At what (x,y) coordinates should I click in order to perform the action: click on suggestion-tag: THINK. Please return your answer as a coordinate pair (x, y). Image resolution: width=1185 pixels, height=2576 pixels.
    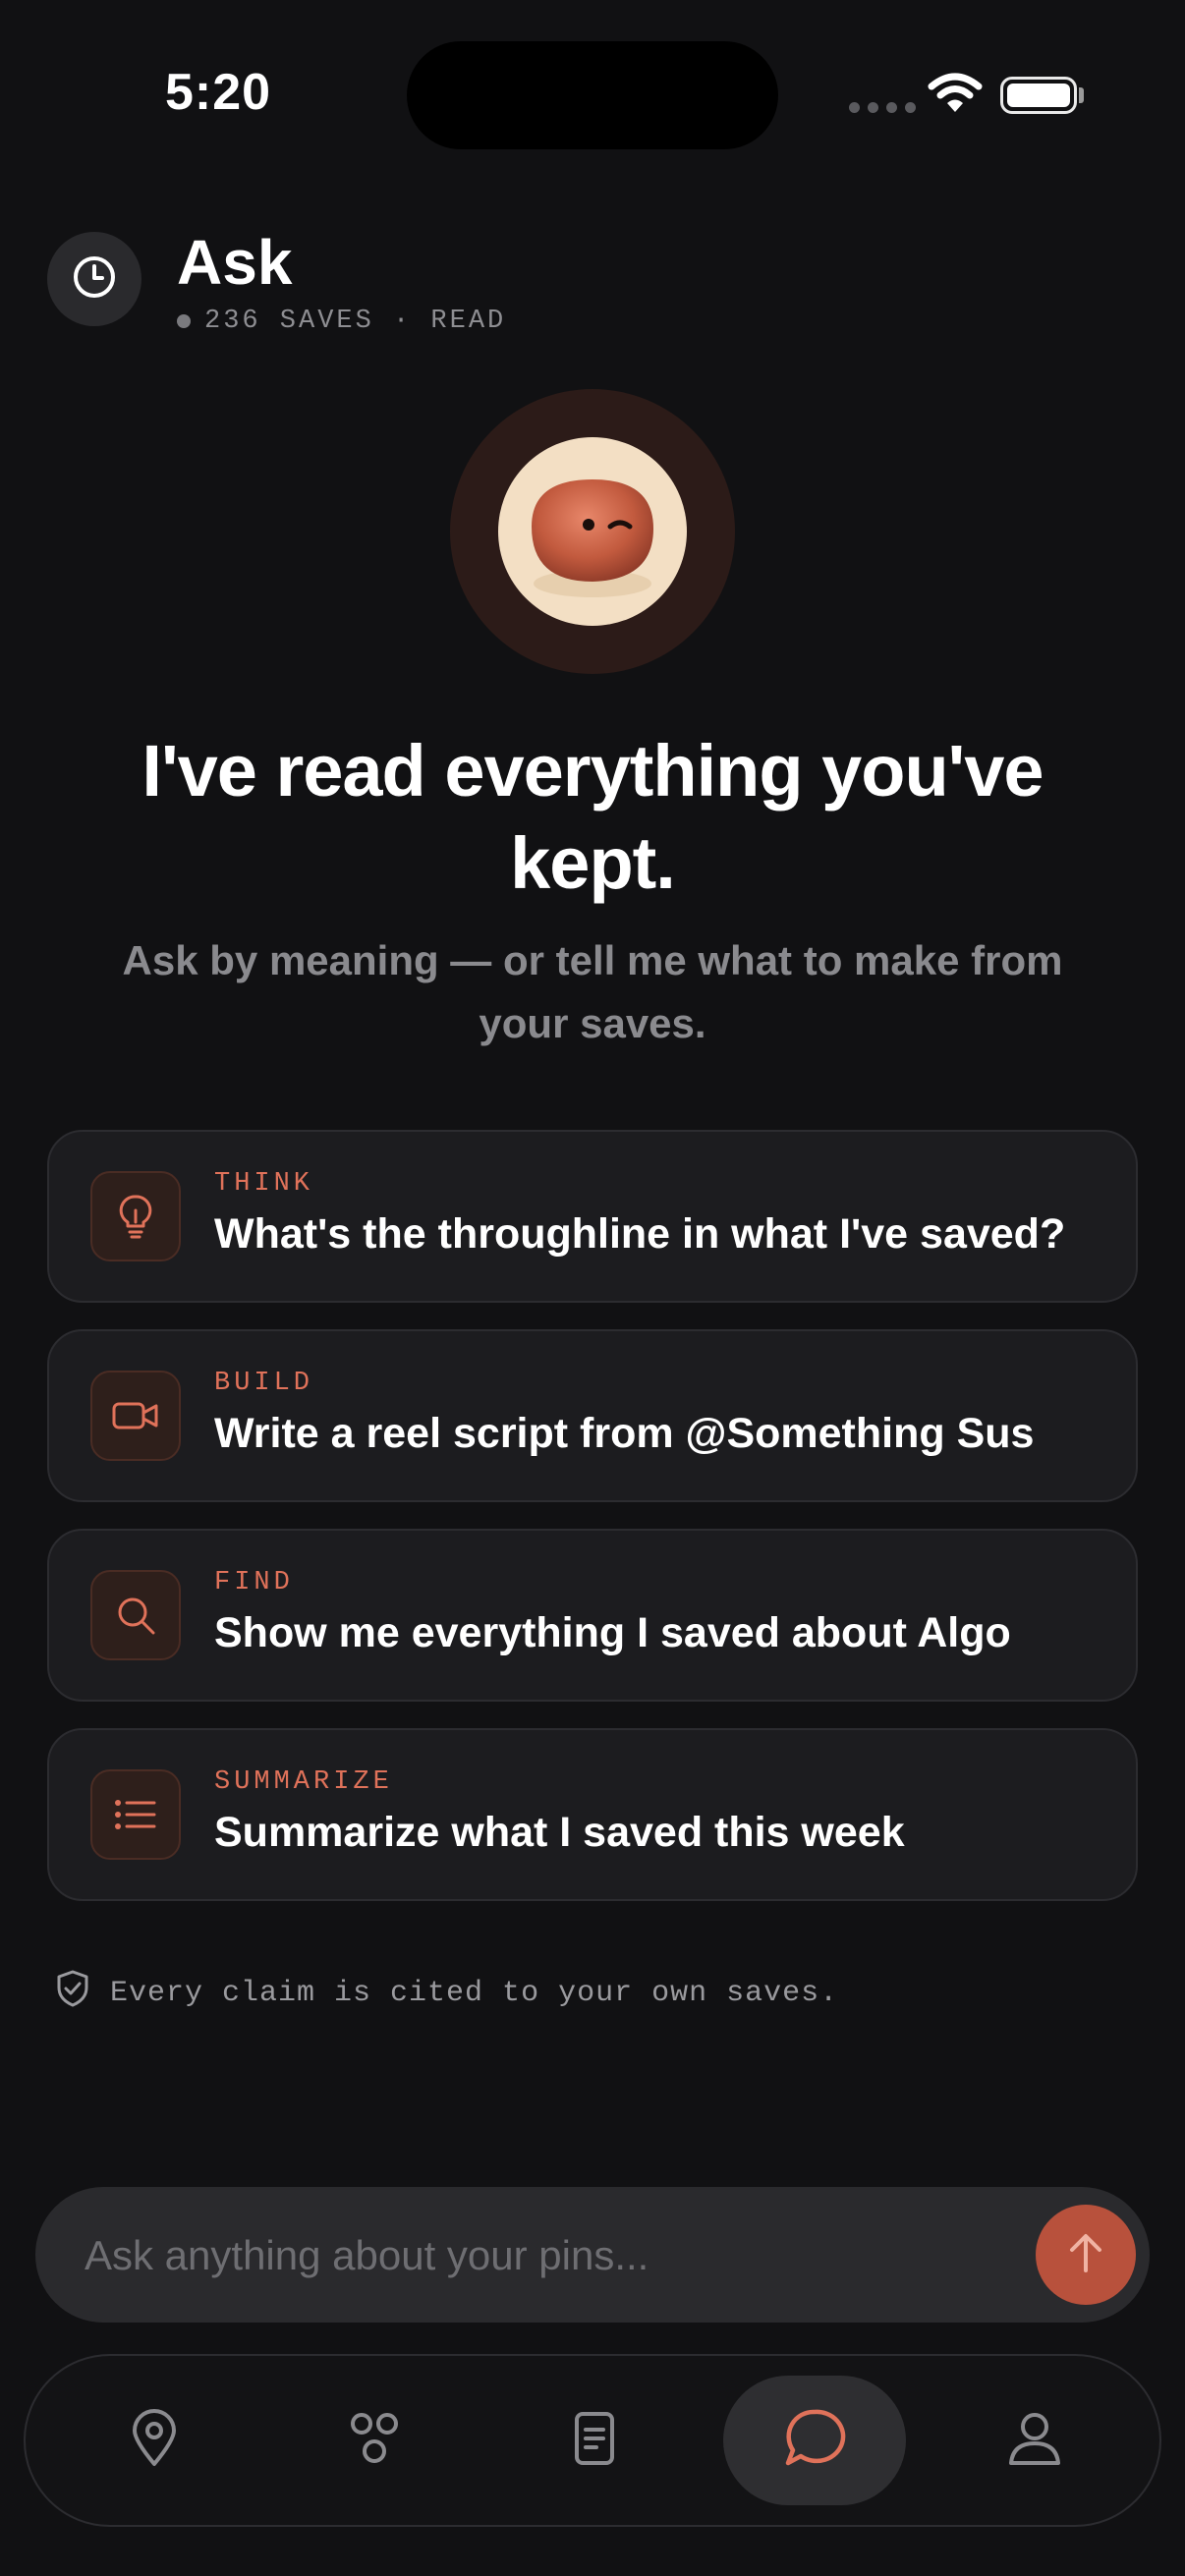
    Looking at the image, I should click on (264, 1184).